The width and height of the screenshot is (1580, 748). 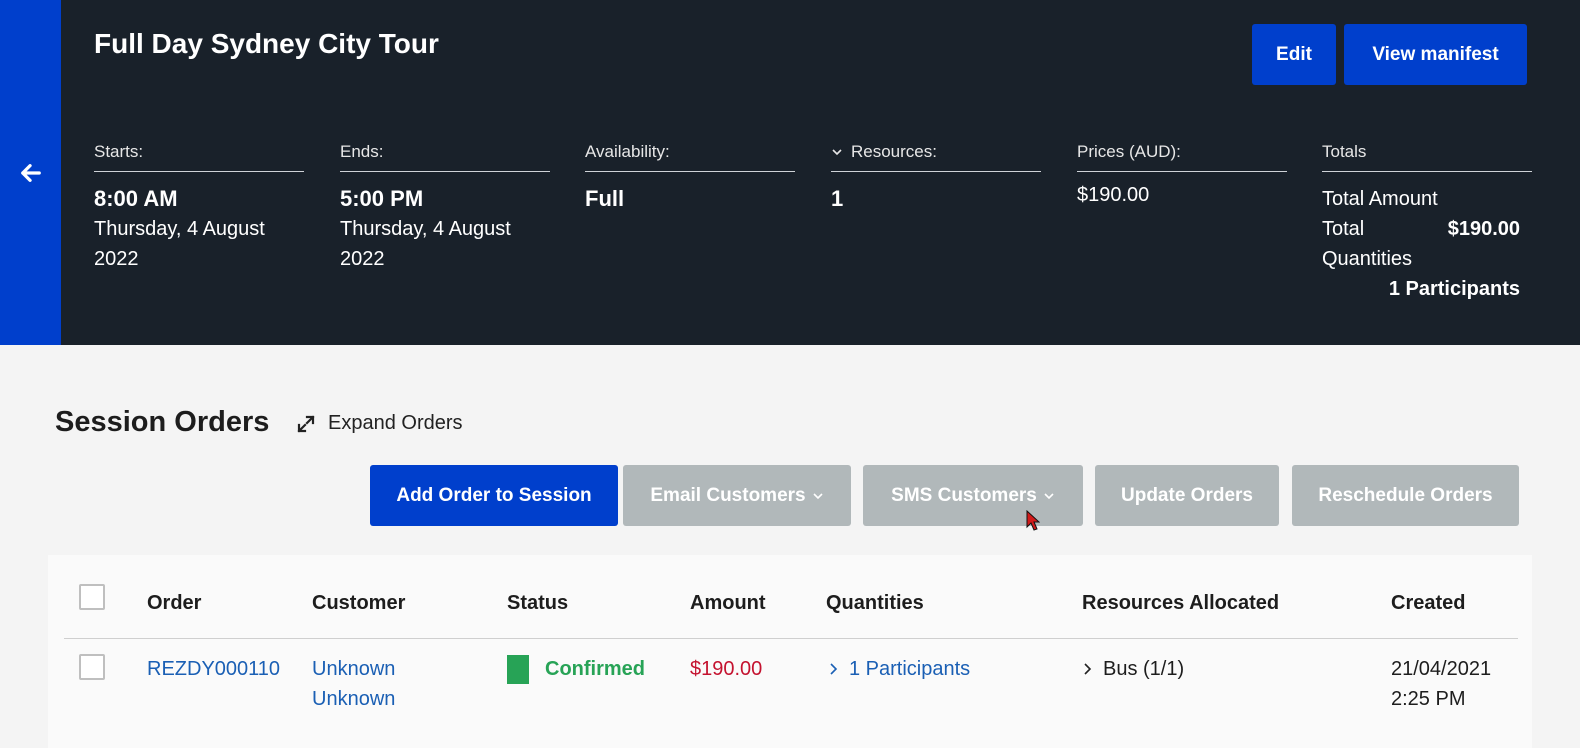 I want to click on resources-allocated: Bus (1/1), so click(x=1144, y=669).